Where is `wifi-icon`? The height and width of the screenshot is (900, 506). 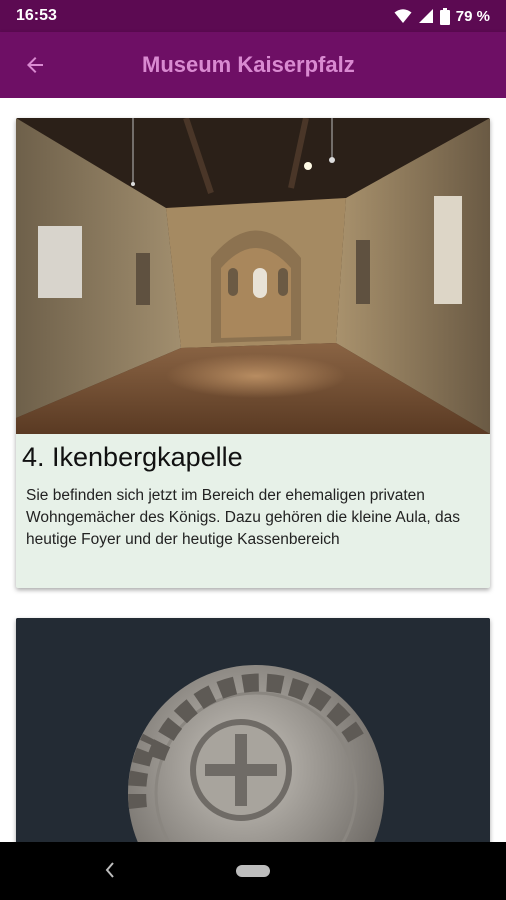 wifi-icon is located at coordinates (403, 16).